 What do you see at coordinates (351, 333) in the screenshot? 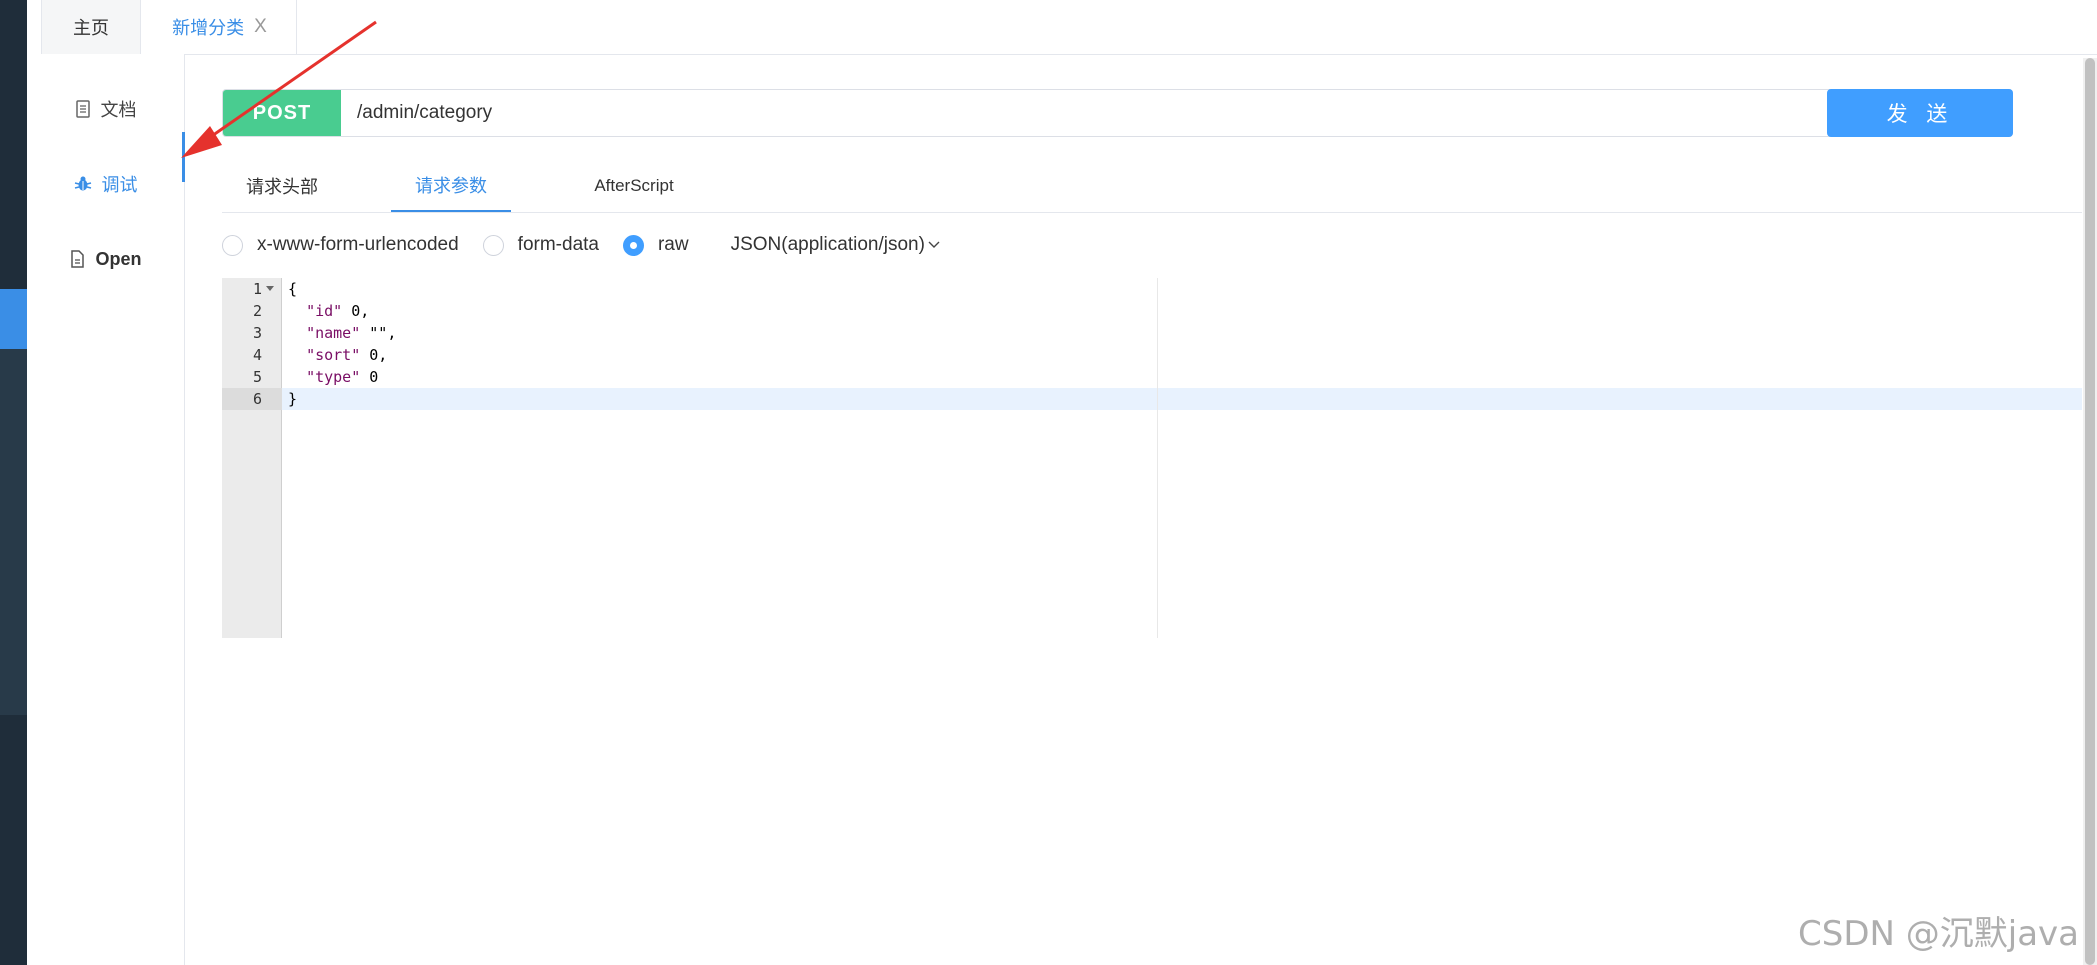
I see `code-line: "name" "",` at bounding box center [351, 333].